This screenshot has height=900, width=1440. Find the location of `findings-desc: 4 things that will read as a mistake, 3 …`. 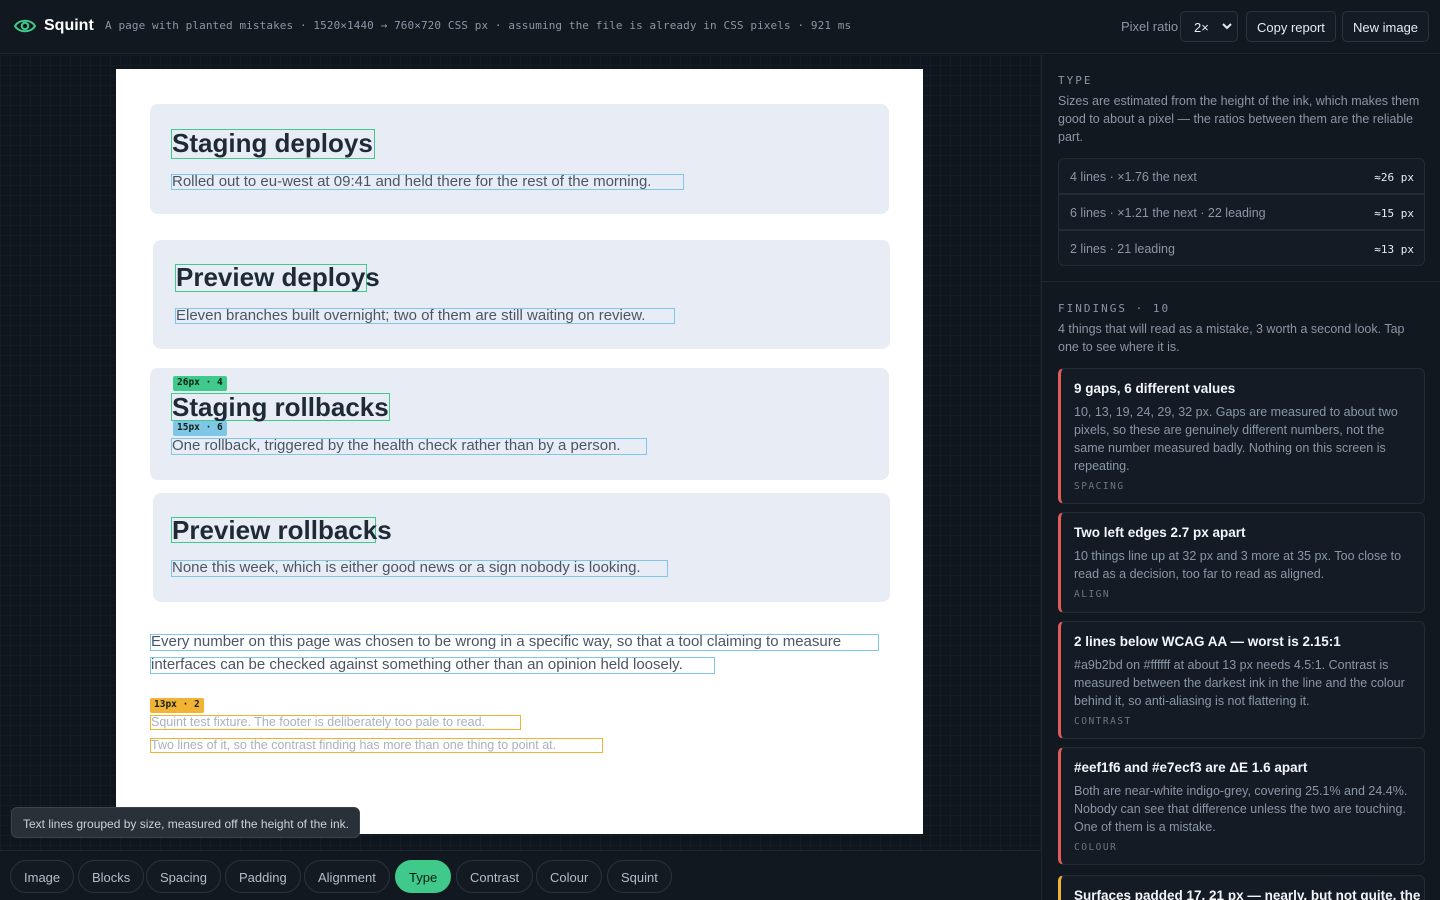

findings-desc: 4 things that will read as a mistake, 3 … is located at coordinates (1231, 338).